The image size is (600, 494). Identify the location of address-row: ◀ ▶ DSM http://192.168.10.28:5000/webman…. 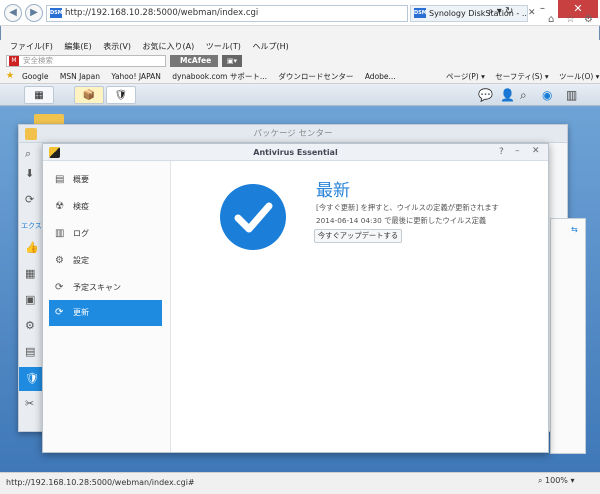
(300, 13).